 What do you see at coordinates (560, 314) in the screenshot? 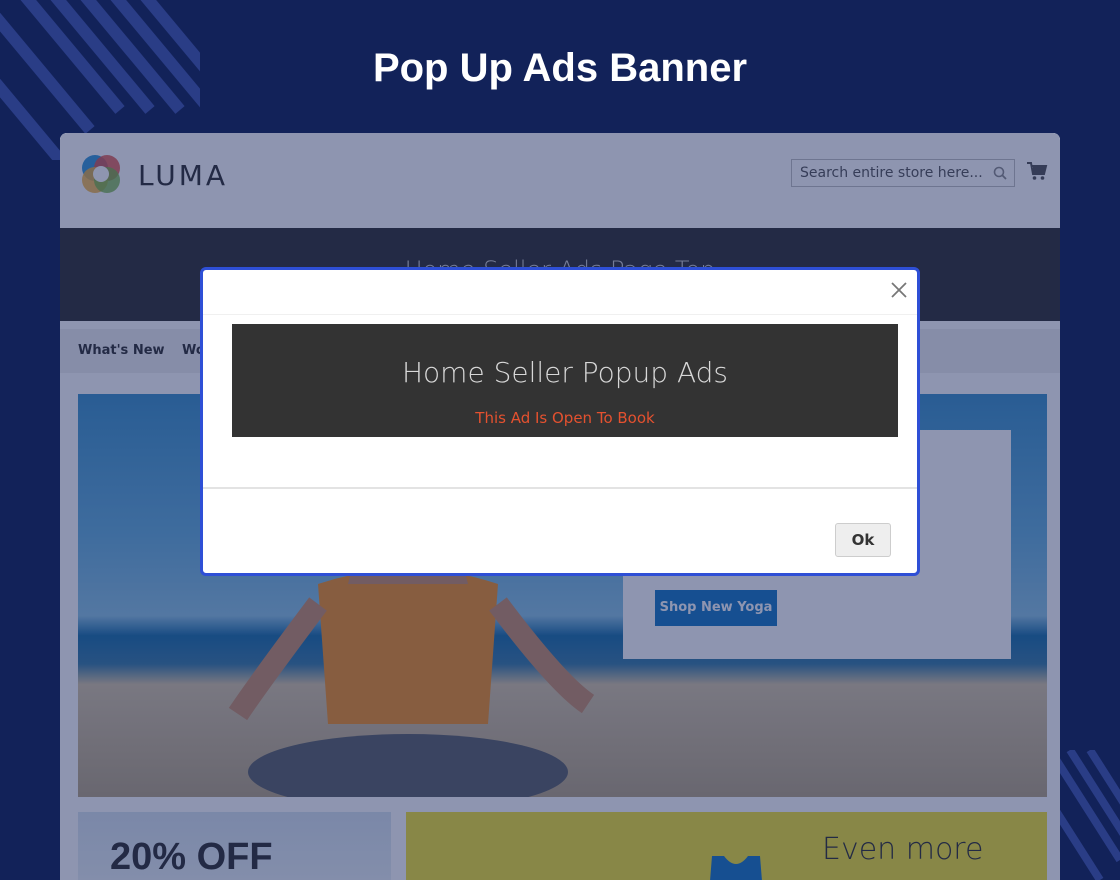
I see `modal-header-divider` at bounding box center [560, 314].